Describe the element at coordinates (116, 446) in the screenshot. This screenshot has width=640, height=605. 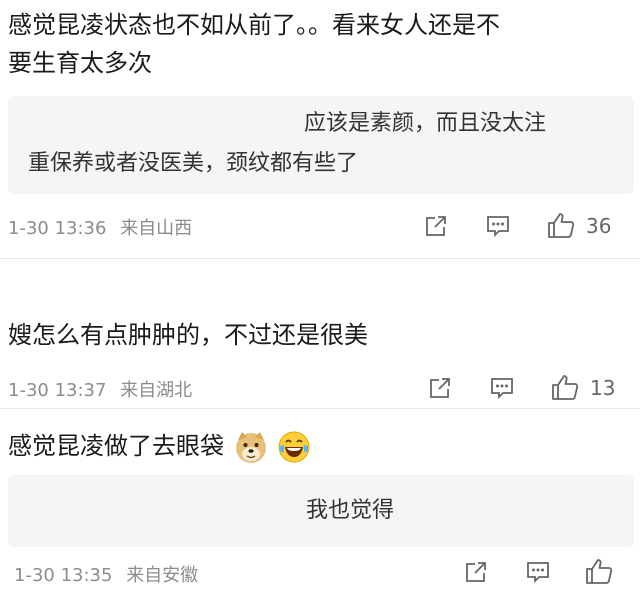
I see `comment-text-content: 感觉昆凌做了去眼袋` at that location.